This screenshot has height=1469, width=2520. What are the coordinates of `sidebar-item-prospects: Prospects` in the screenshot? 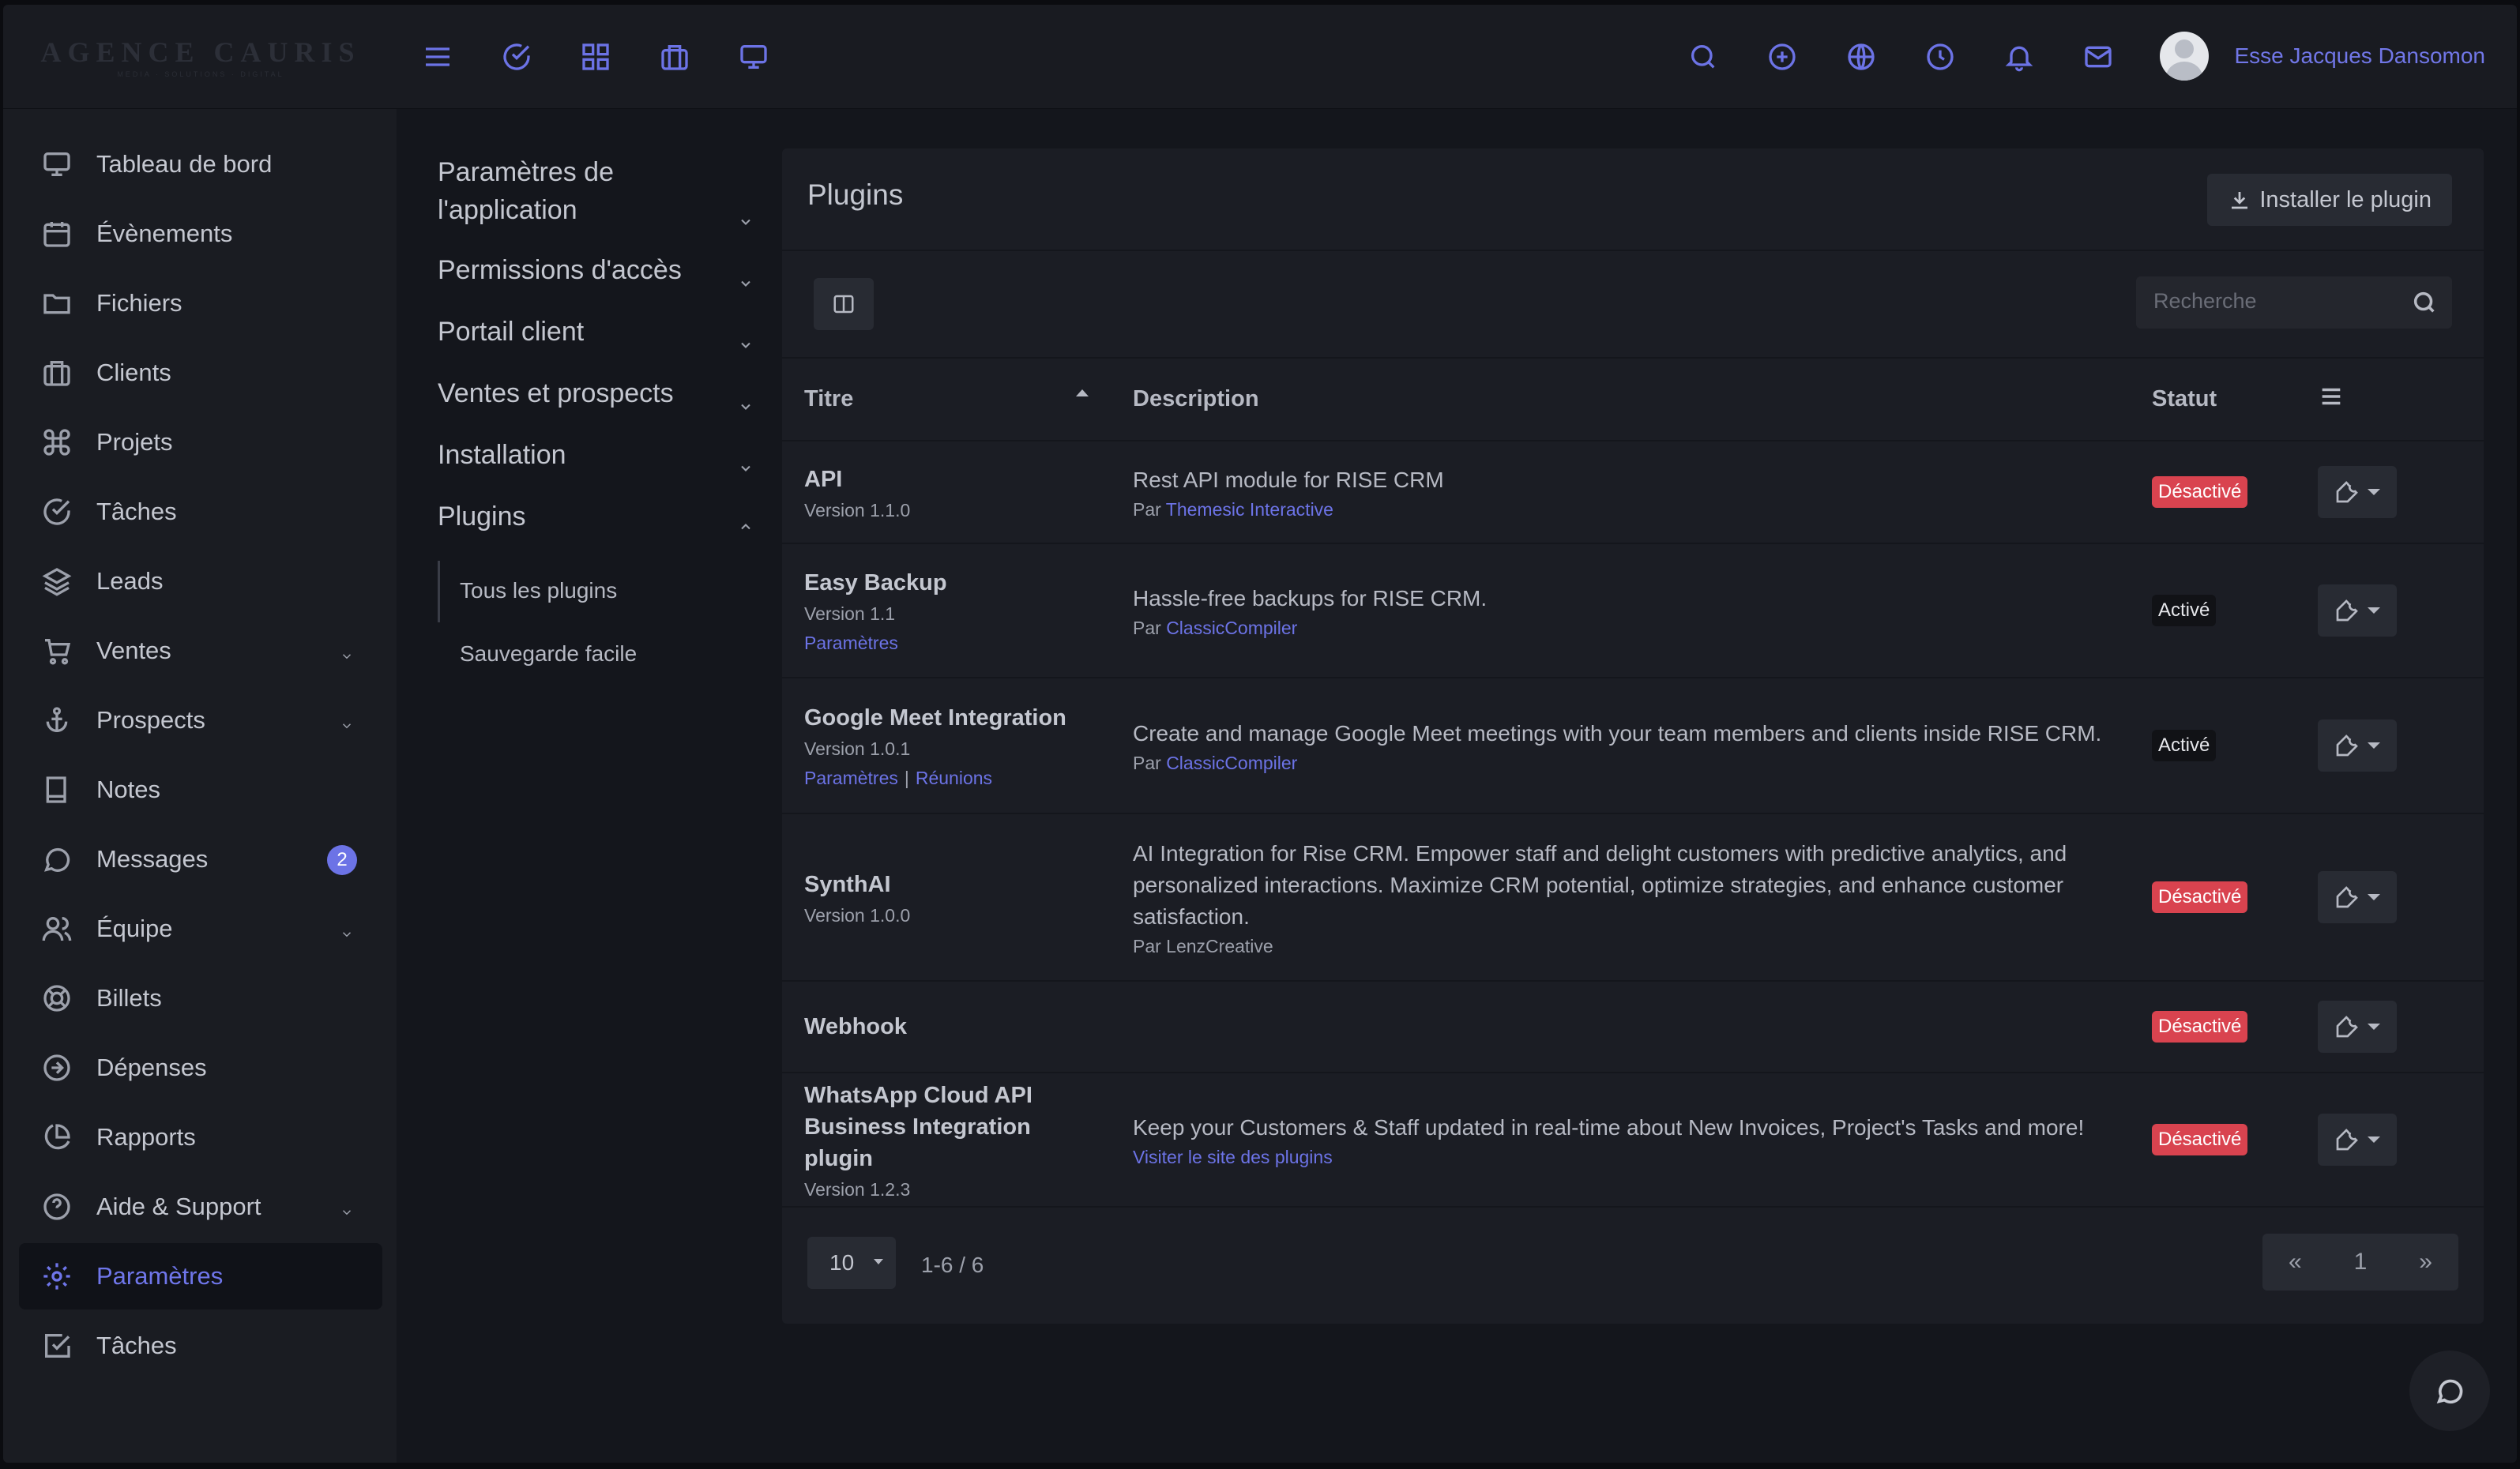 It's located at (200, 720).